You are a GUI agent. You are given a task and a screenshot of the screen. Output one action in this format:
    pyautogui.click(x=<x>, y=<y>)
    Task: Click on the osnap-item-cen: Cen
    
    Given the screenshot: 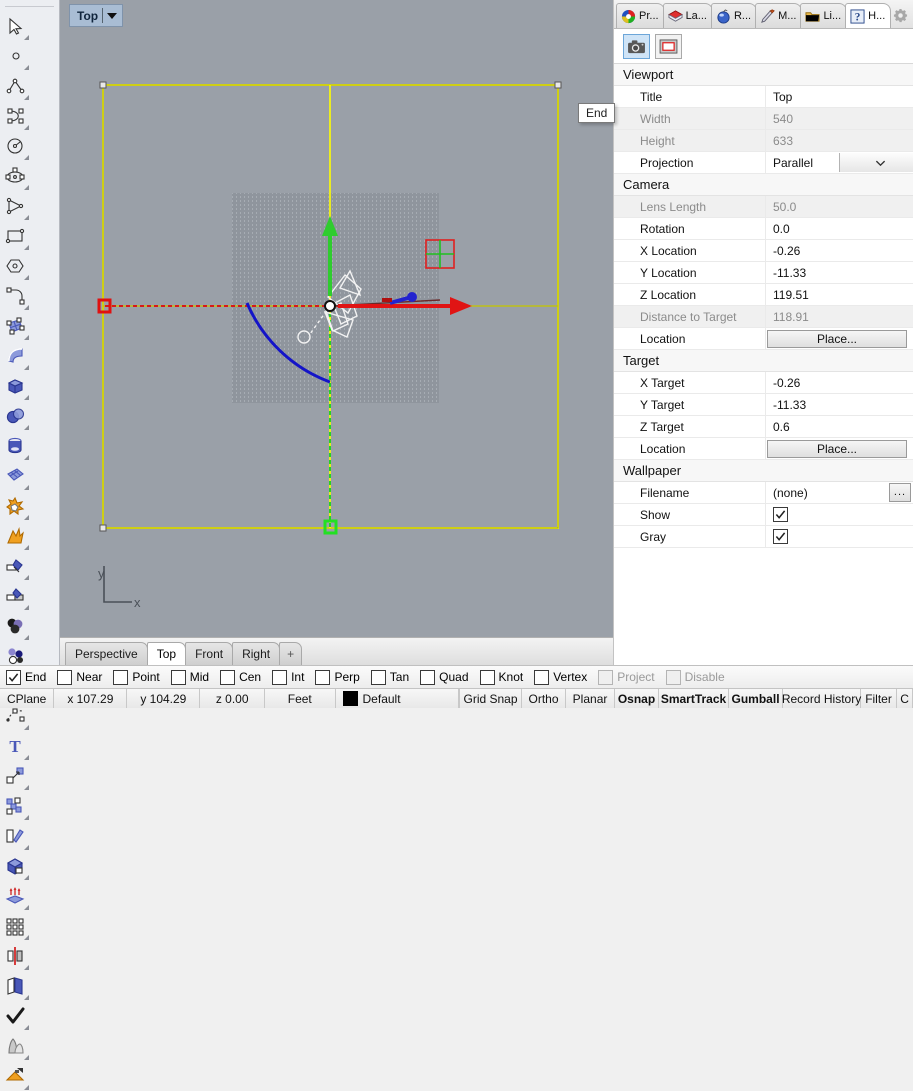 What is the action you would take?
    pyautogui.click(x=240, y=677)
    